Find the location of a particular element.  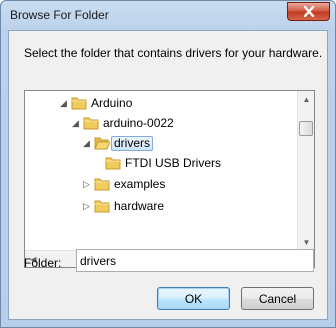

cancel-button: Cancel is located at coordinates (277, 298).